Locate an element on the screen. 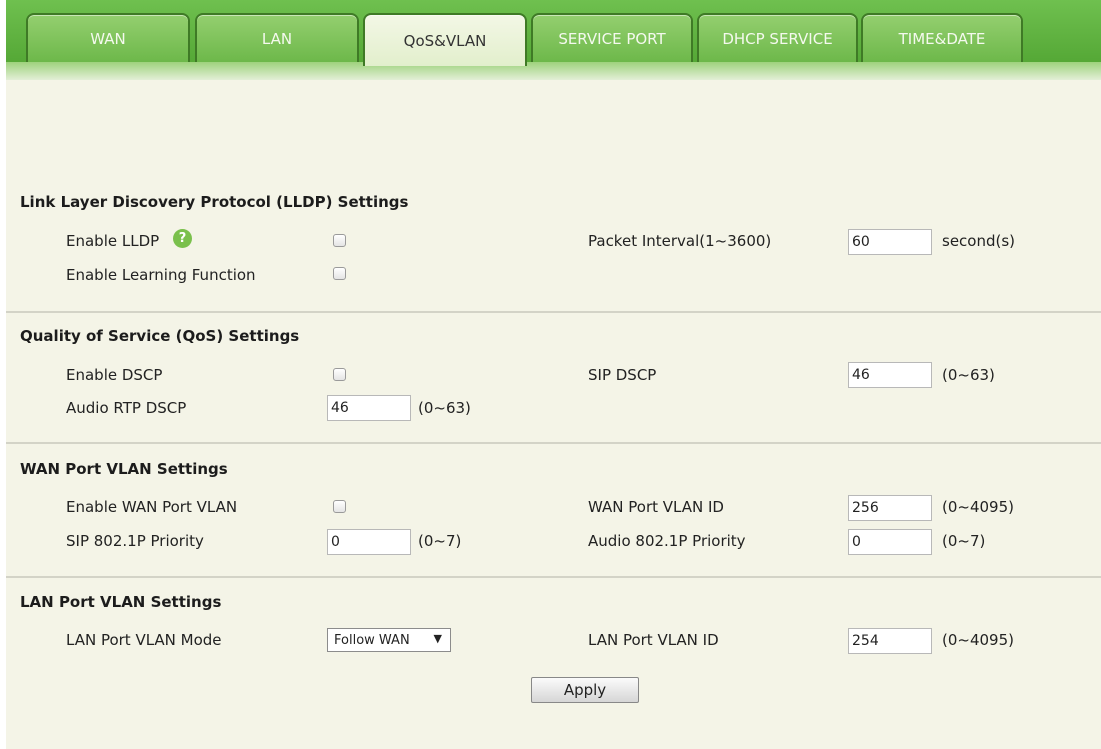 This screenshot has width=1101, height=749. audio-priority-label: Audio 802.1P Priority is located at coordinates (667, 541).